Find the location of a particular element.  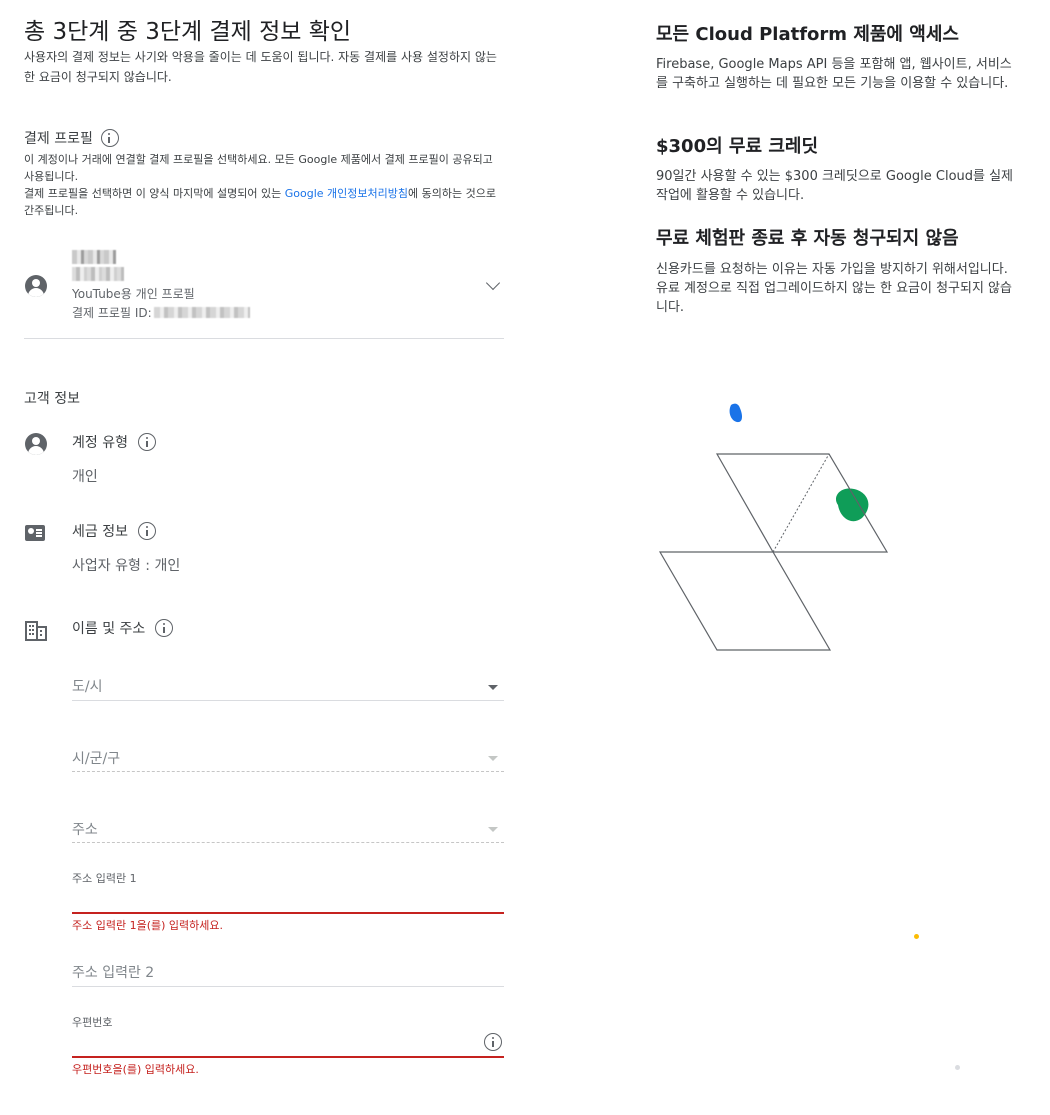

postal-code-label: 우편번호 is located at coordinates (92, 1022).